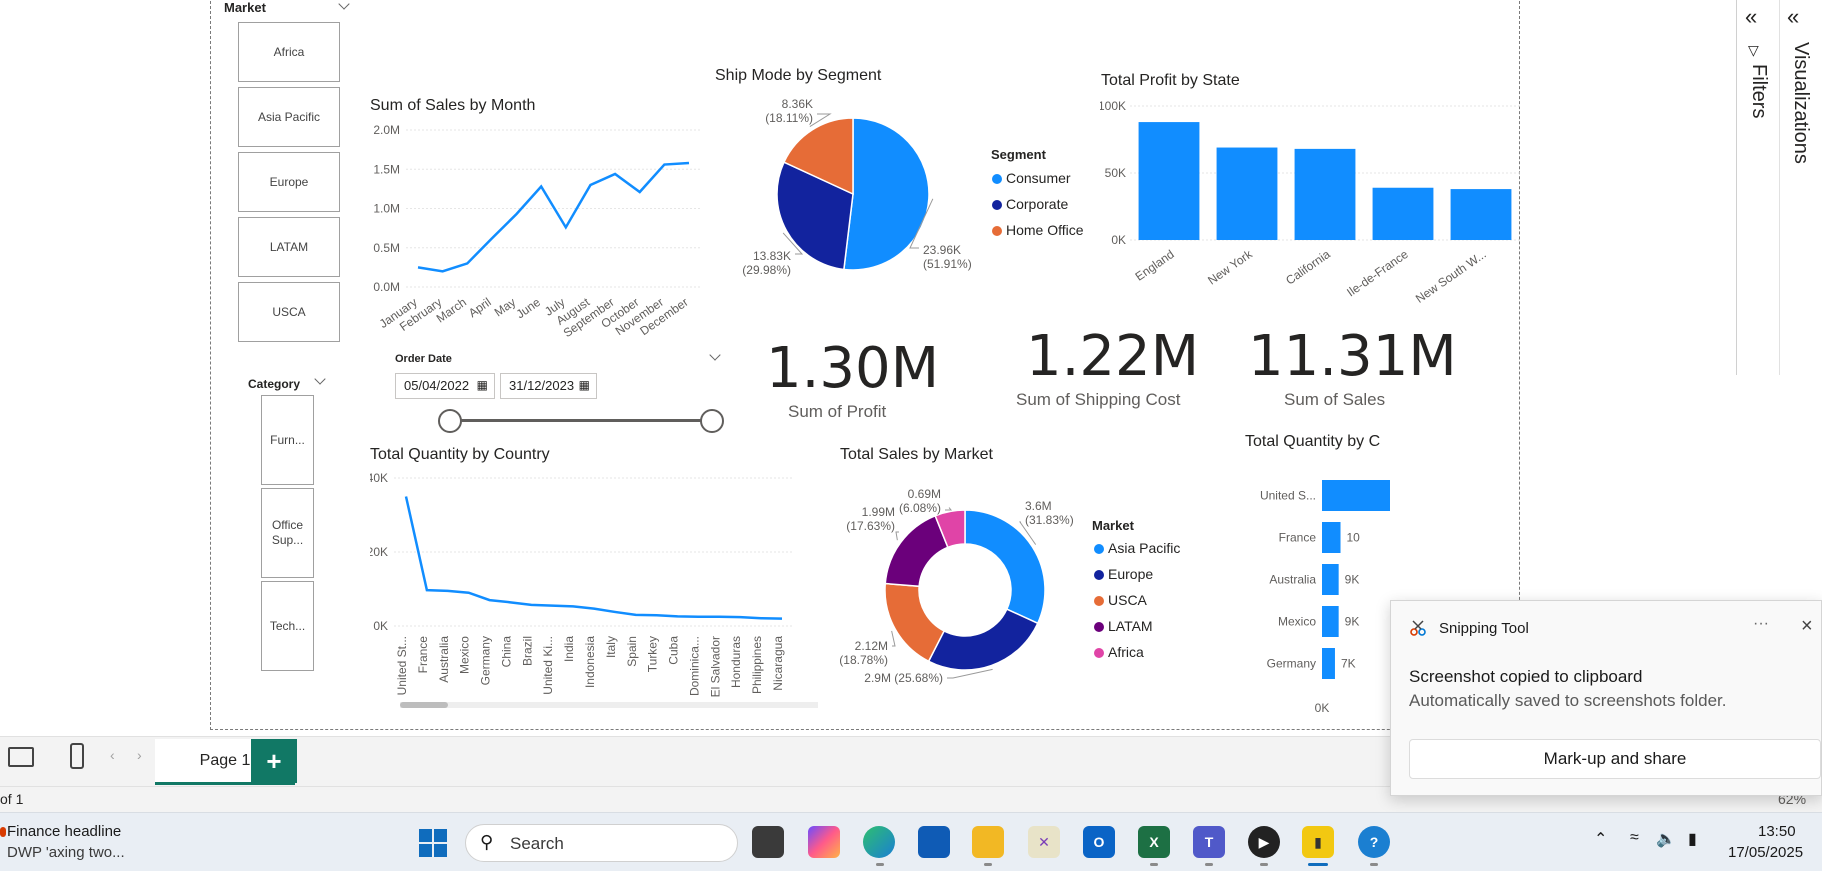  Describe the element at coordinates (289, 52) in the screenshot. I see `market-slicer-africa: Africa` at that location.